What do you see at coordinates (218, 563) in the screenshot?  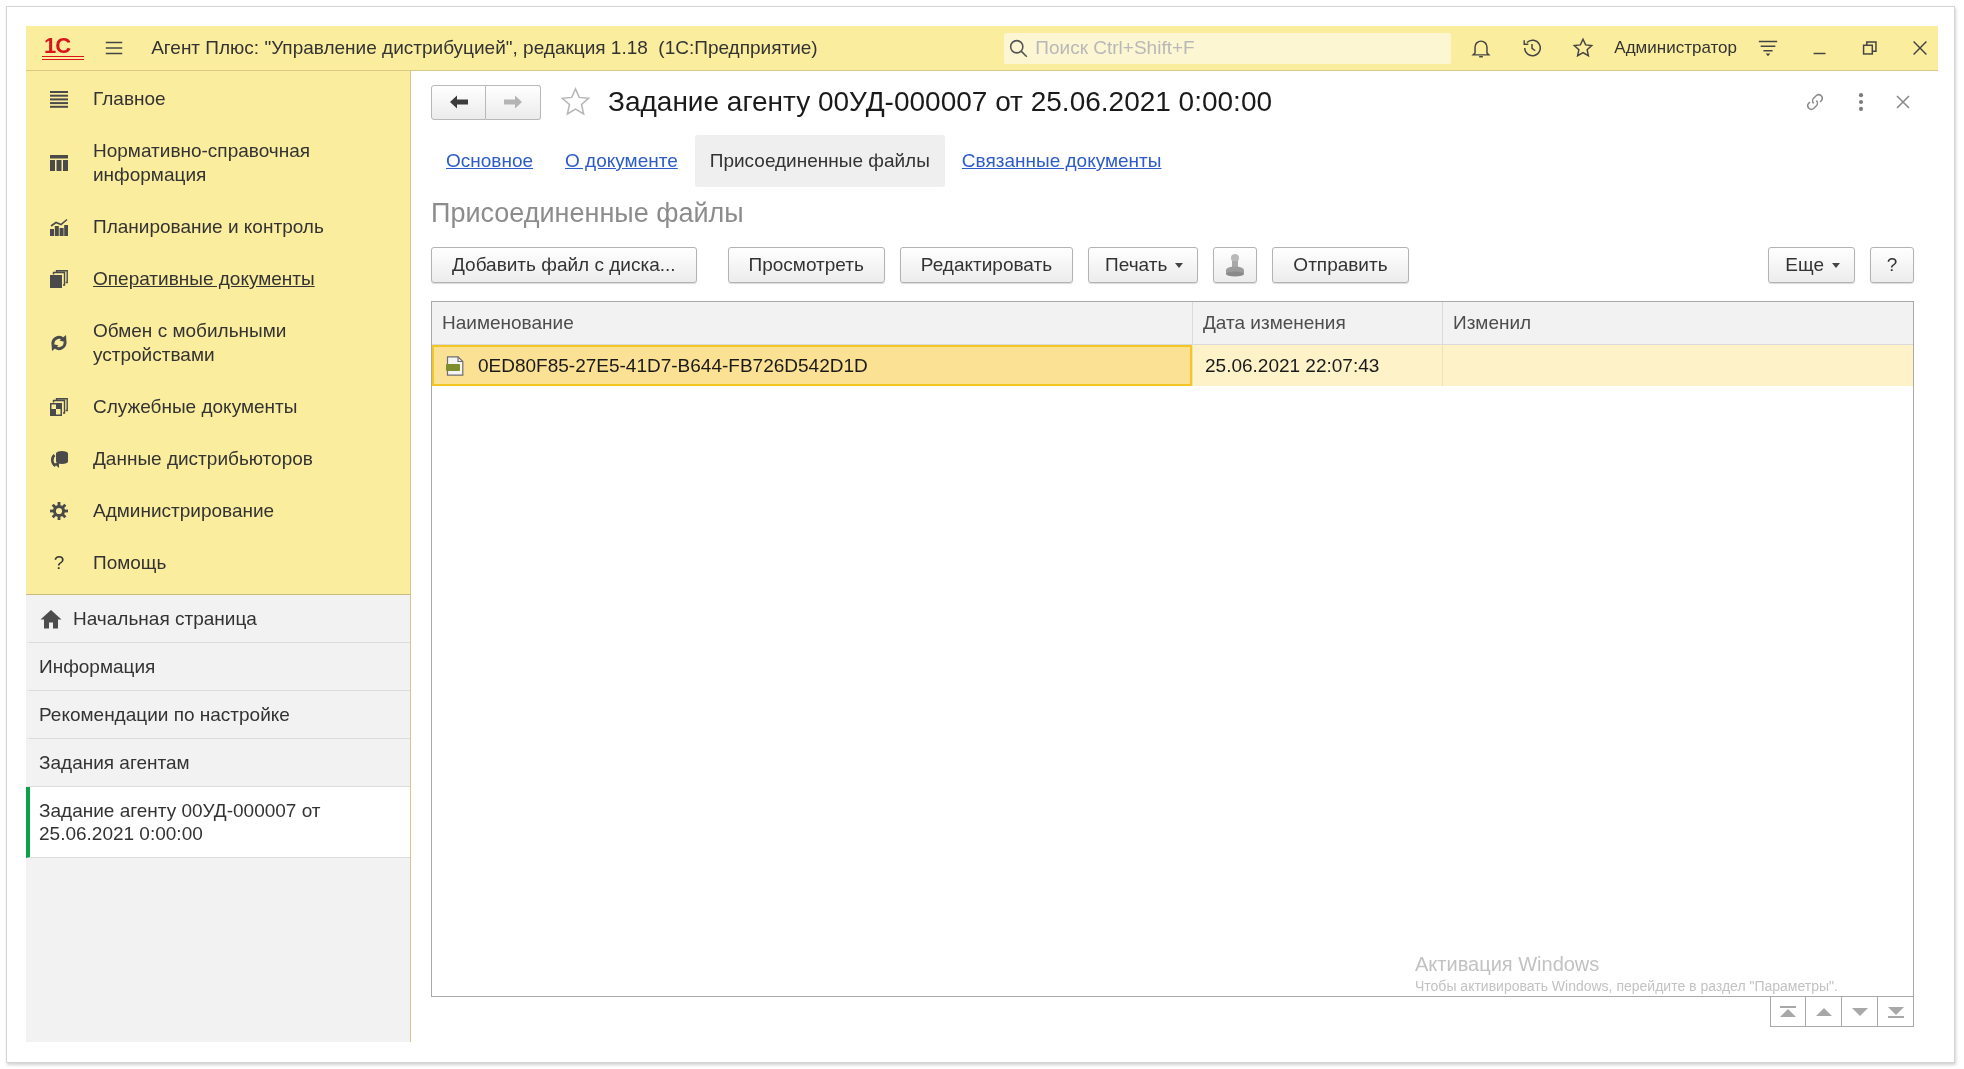 I see `sidebar-item: ? Помощь` at bounding box center [218, 563].